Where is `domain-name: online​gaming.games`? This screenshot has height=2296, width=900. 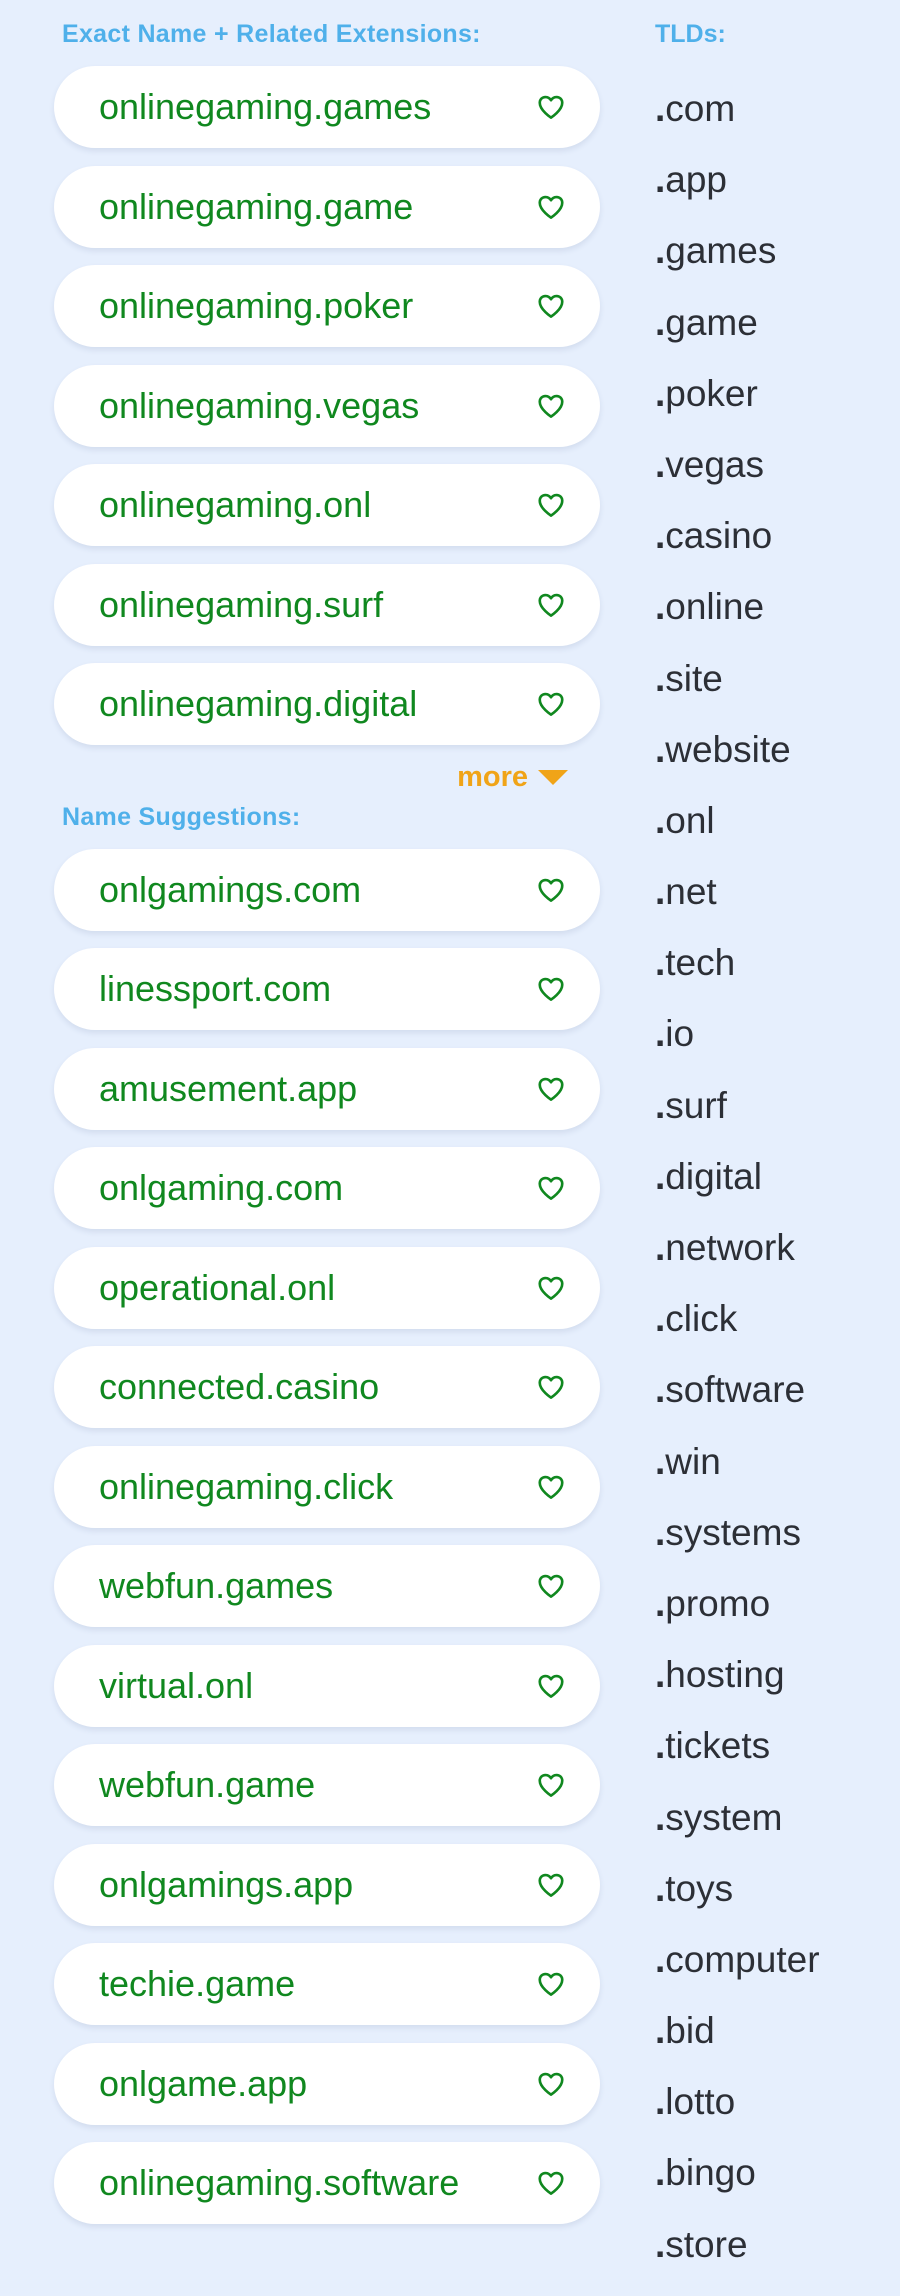
domain-name: online​gaming.games is located at coordinates (265, 107).